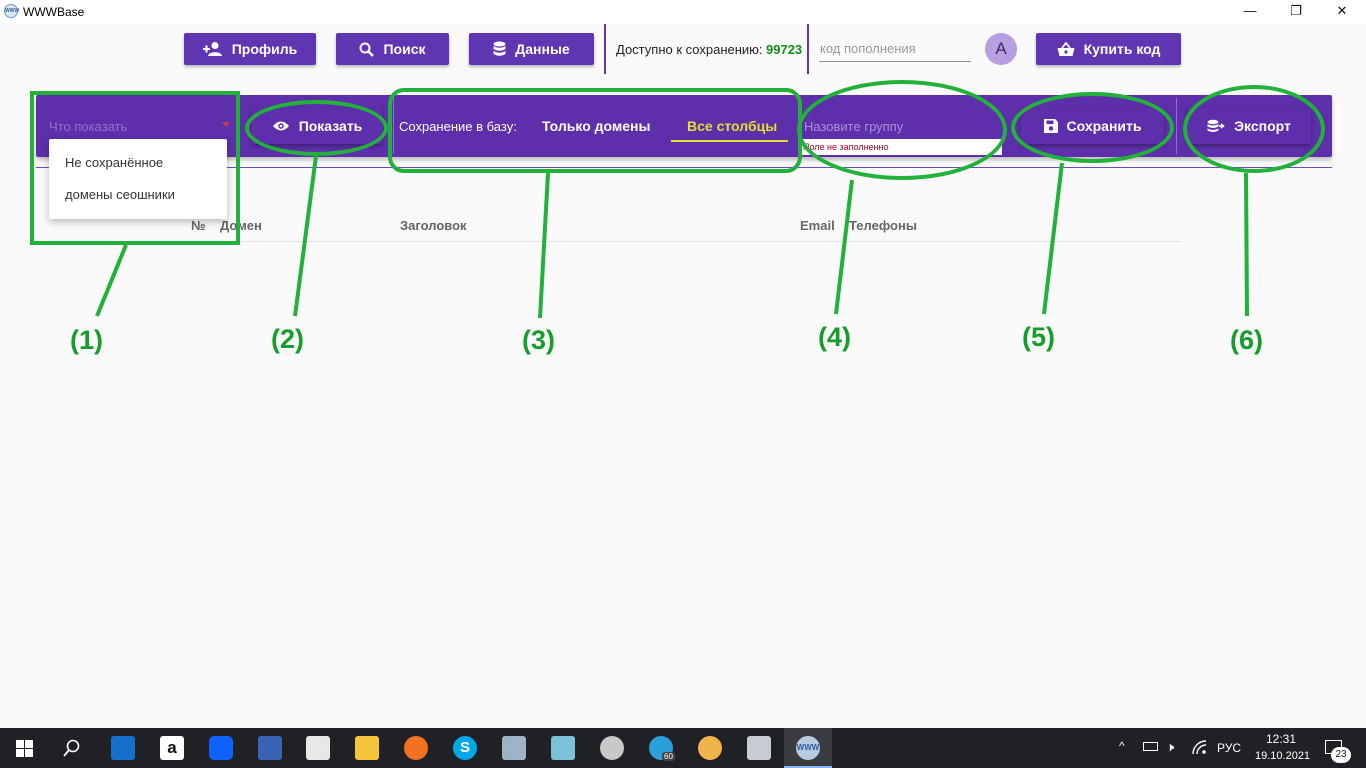 Image resolution: width=1366 pixels, height=768 pixels. Describe the element at coordinates (683, 748) in the screenshot. I see `taskbar: a S 60 WWW ^ 🕨 РУС 12:31 19.10.2021 23` at that location.